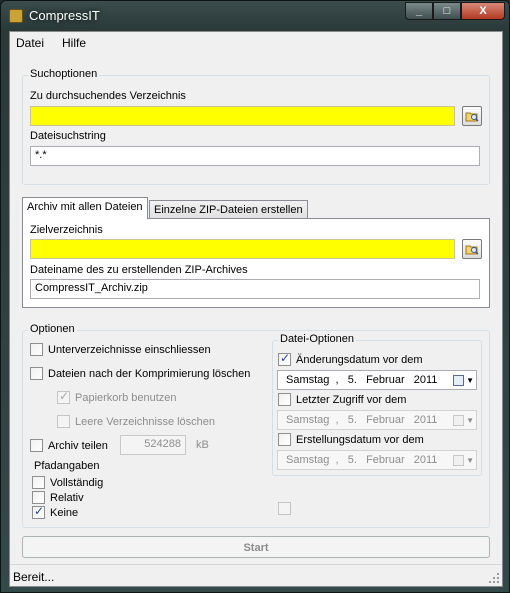 This screenshot has height=593, width=510. What do you see at coordinates (255, 156) in the screenshot?
I see `search-string-input: *.*` at bounding box center [255, 156].